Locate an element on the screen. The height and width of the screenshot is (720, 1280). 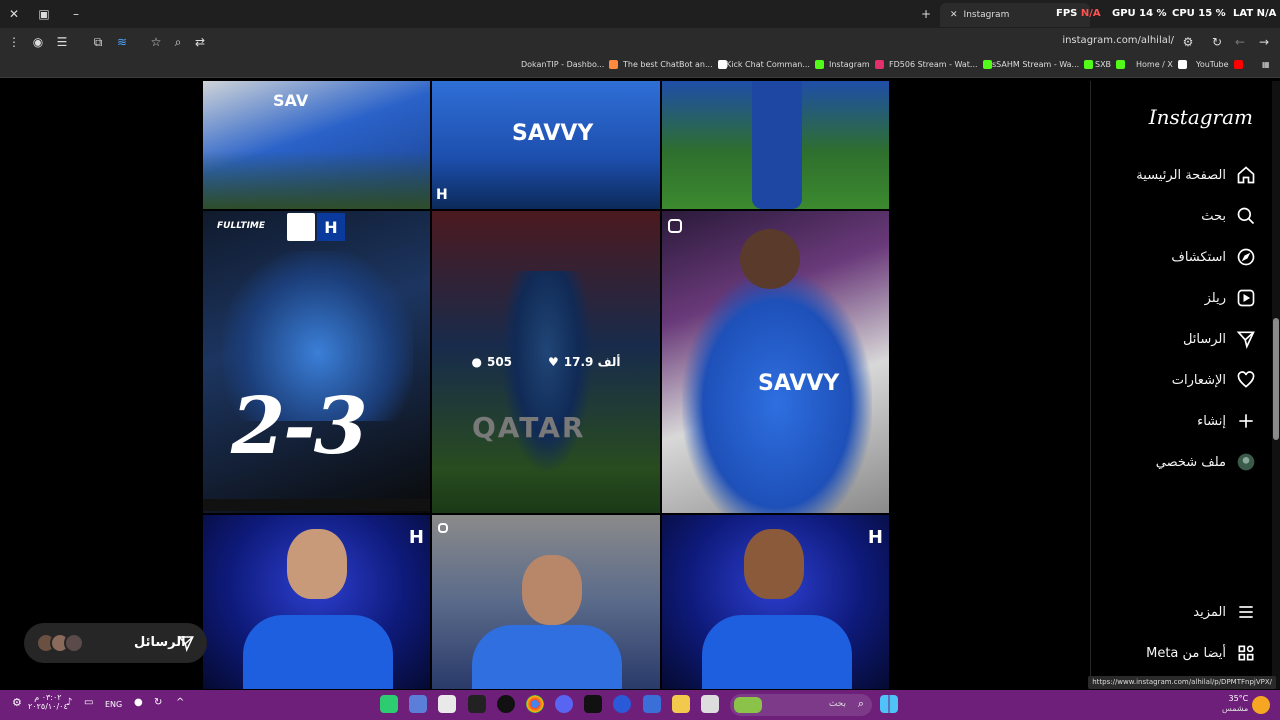
minimize-icon: – is located at coordinates (76, 14).